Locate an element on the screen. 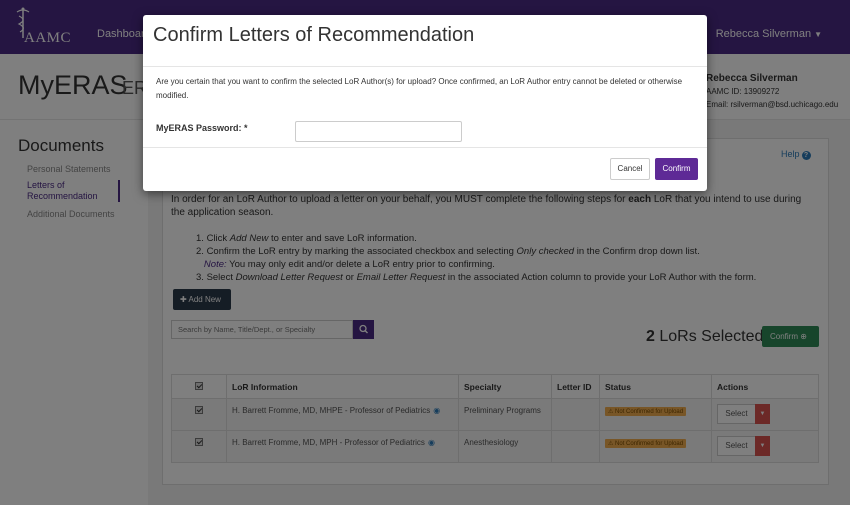 The height and width of the screenshot is (505, 850). password-field is located at coordinates (378, 131).